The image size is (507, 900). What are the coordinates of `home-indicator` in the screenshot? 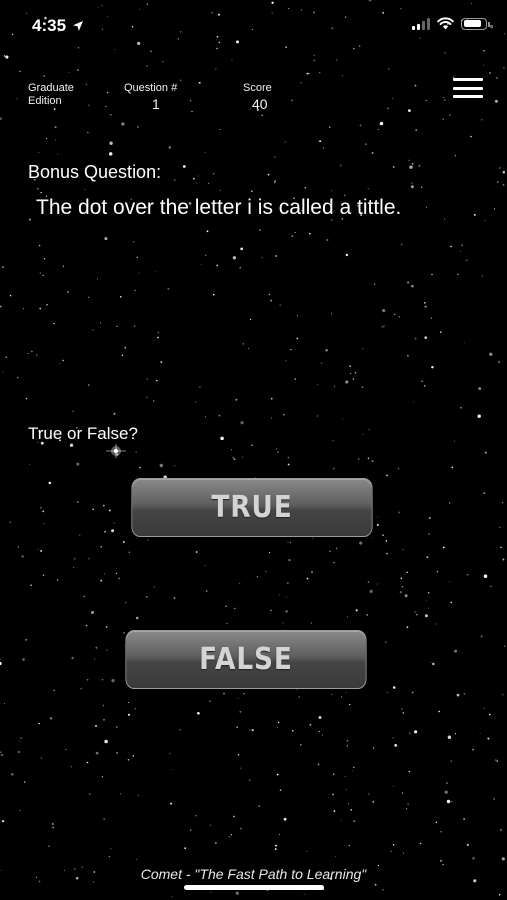 It's located at (254, 887).